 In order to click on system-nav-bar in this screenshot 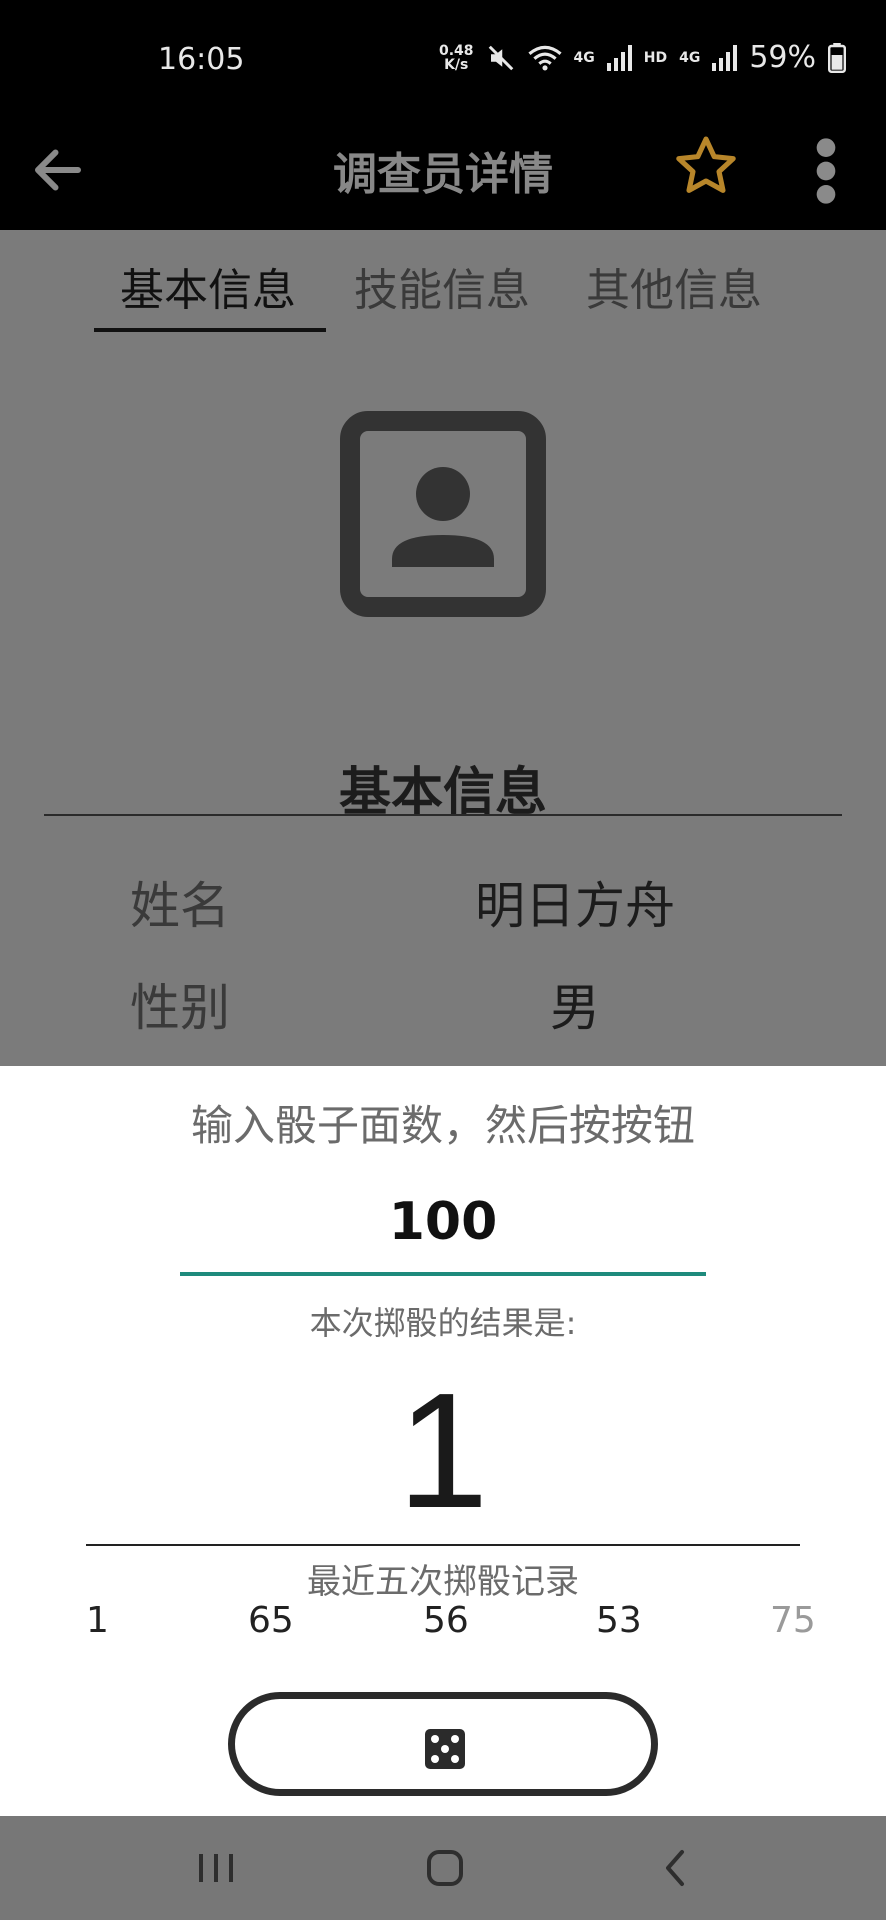, I will do `click(443, 1868)`.